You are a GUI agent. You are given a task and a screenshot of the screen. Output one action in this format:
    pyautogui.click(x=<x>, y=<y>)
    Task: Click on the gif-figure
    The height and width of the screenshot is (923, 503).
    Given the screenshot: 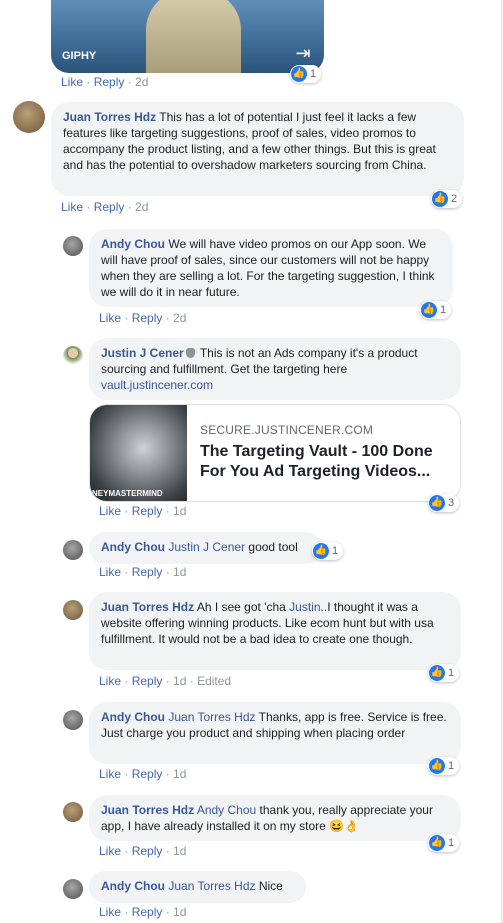 What is the action you would take?
    pyautogui.click(x=193, y=36)
    